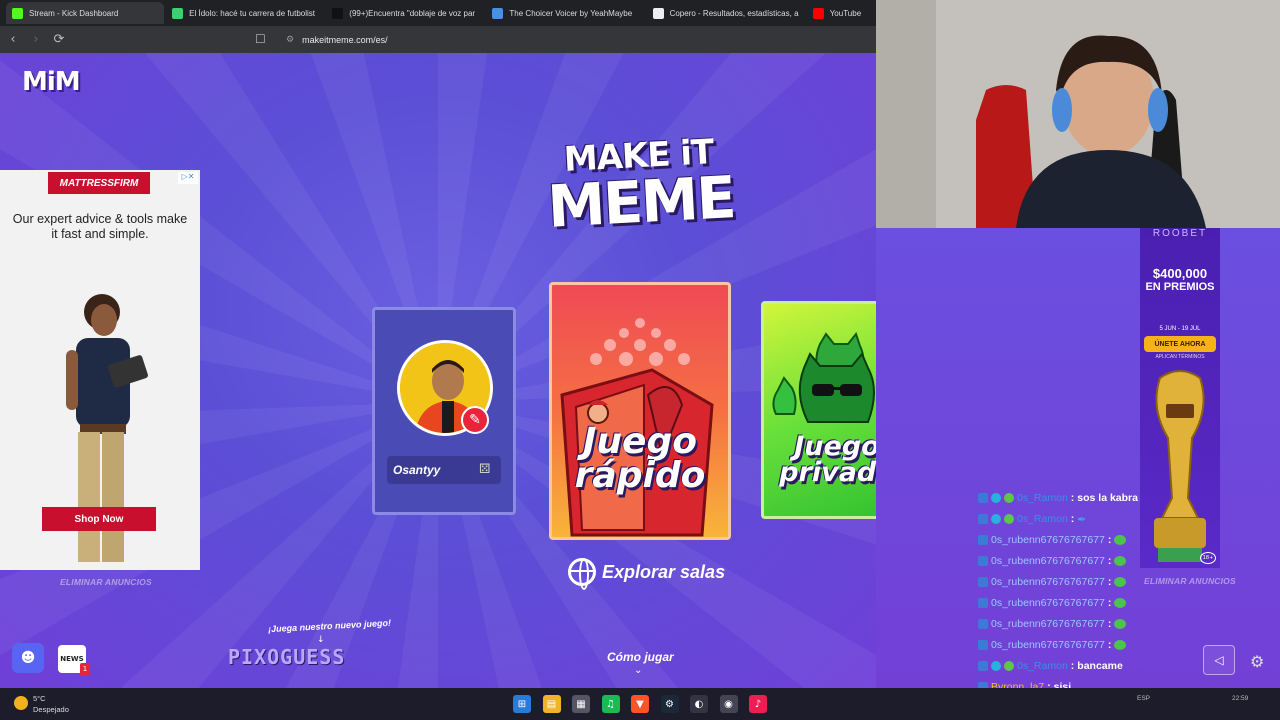  I want to click on file-explorer-icon: ▤, so click(551, 704).